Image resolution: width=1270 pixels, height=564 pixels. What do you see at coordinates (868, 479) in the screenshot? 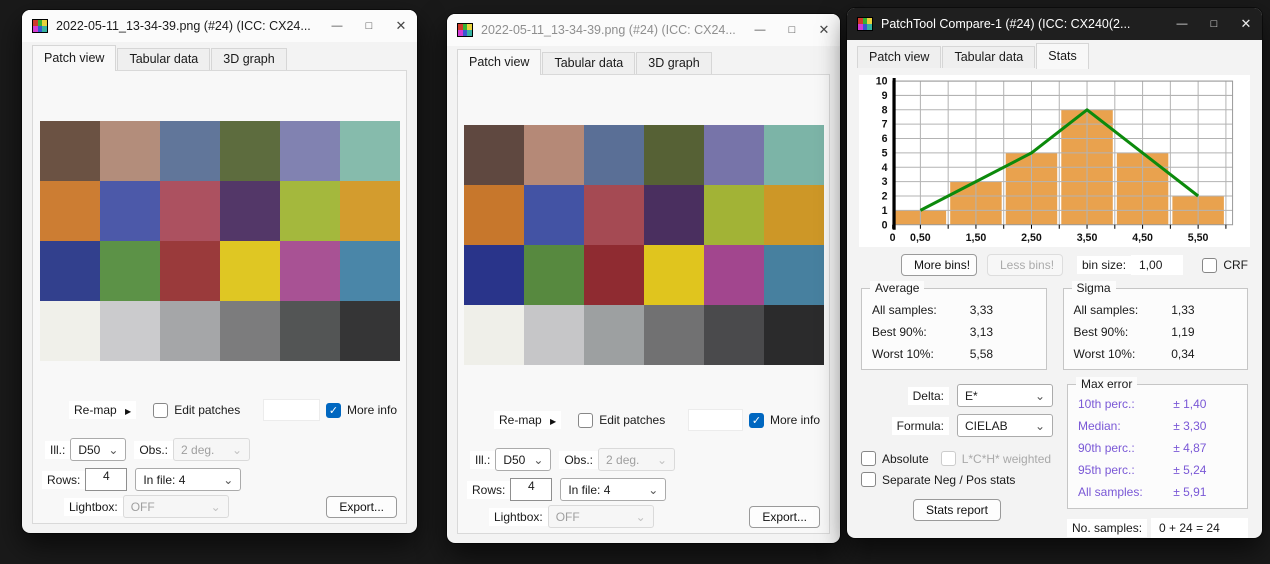
I see `separate-neg-pos-checkbox` at bounding box center [868, 479].